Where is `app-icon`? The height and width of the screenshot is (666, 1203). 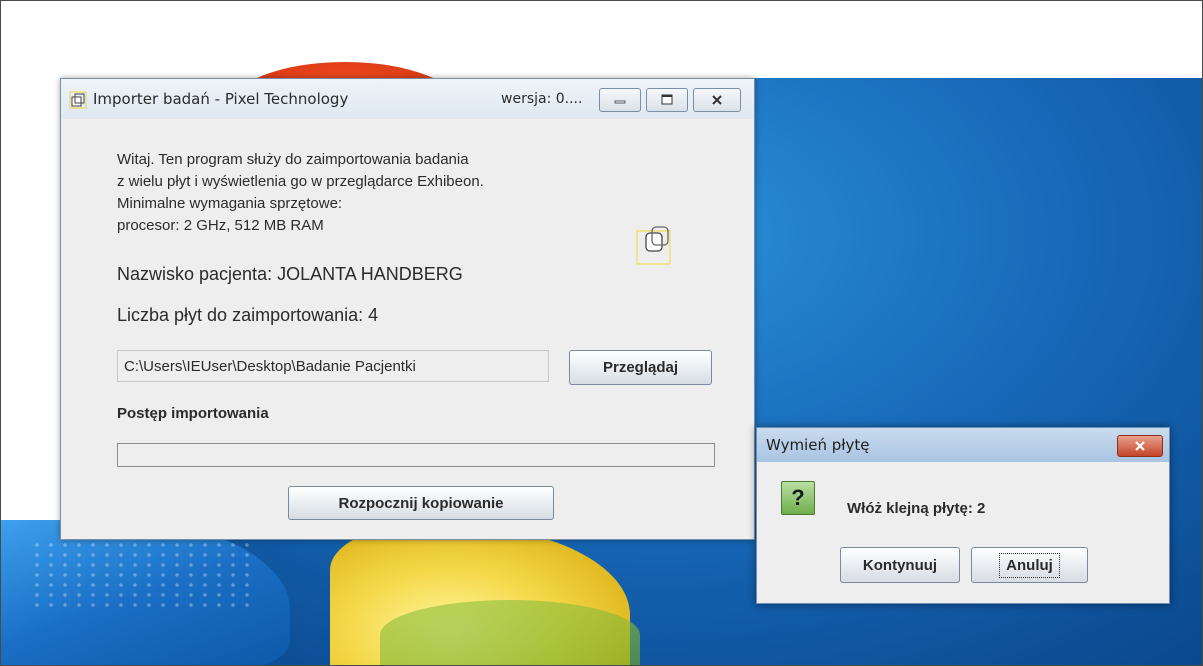
app-icon is located at coordinates (78, 100).